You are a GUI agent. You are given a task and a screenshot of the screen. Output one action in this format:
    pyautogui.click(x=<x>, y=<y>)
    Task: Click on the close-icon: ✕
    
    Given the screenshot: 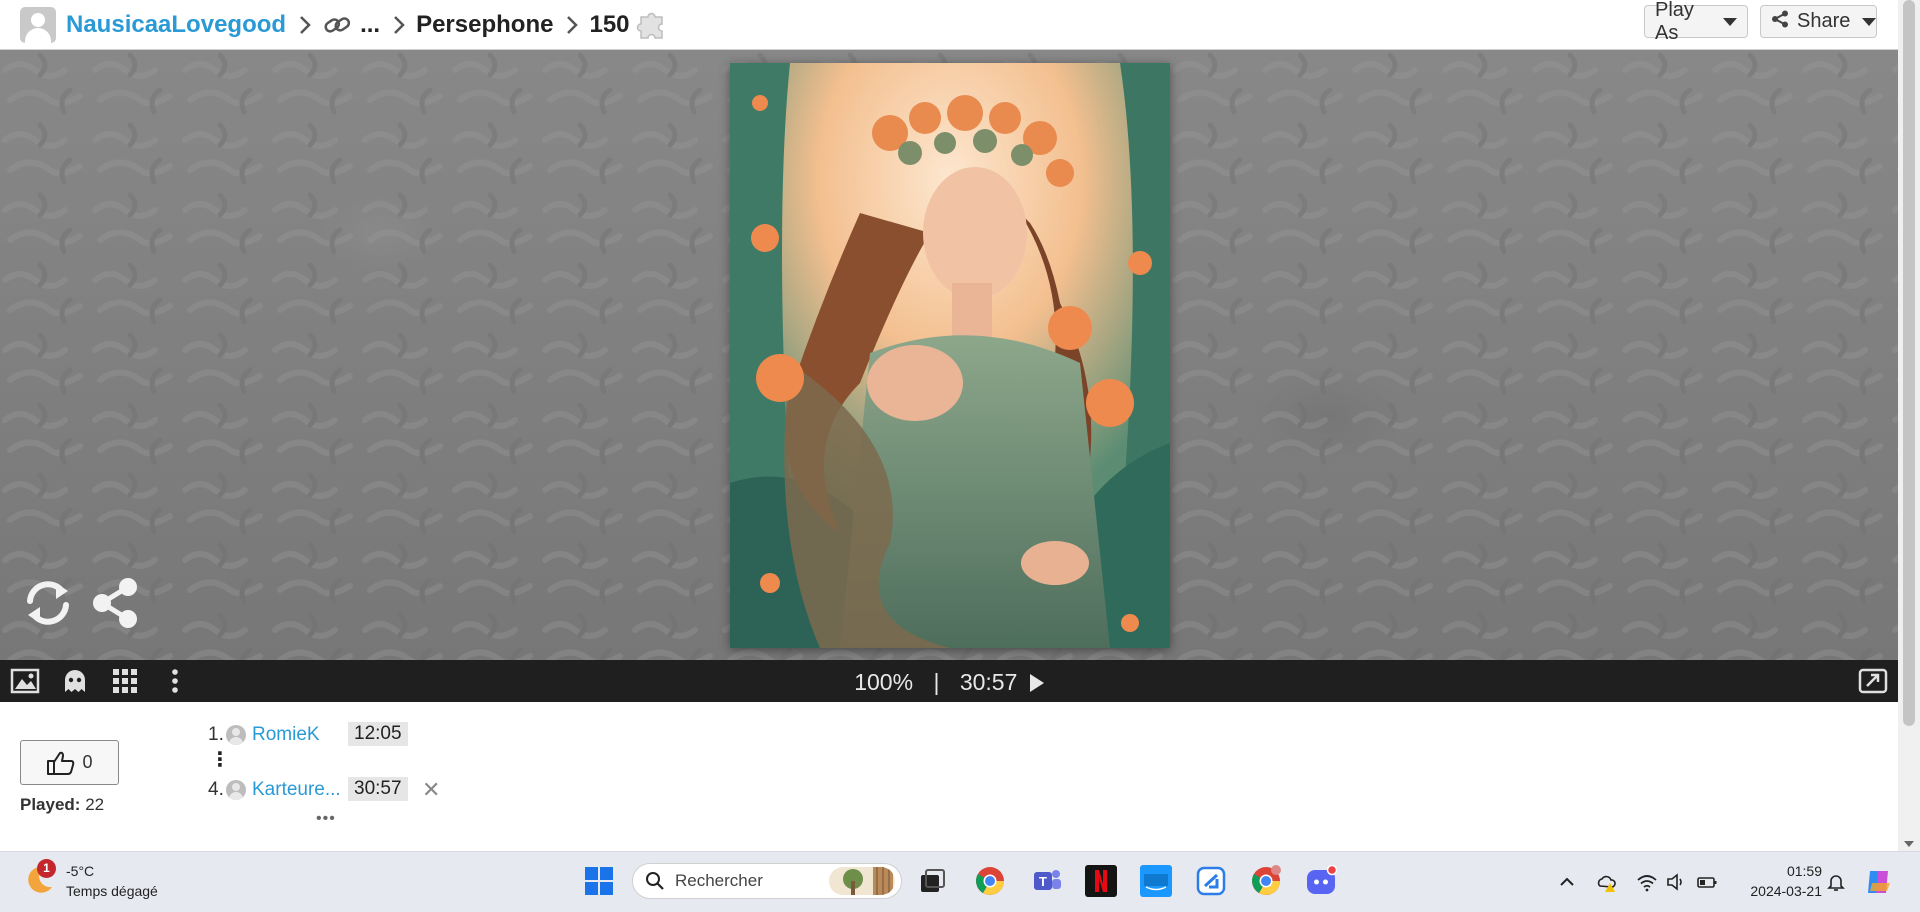 What is the action you would take?
    pyautogui.click(x=431, y=790)
    